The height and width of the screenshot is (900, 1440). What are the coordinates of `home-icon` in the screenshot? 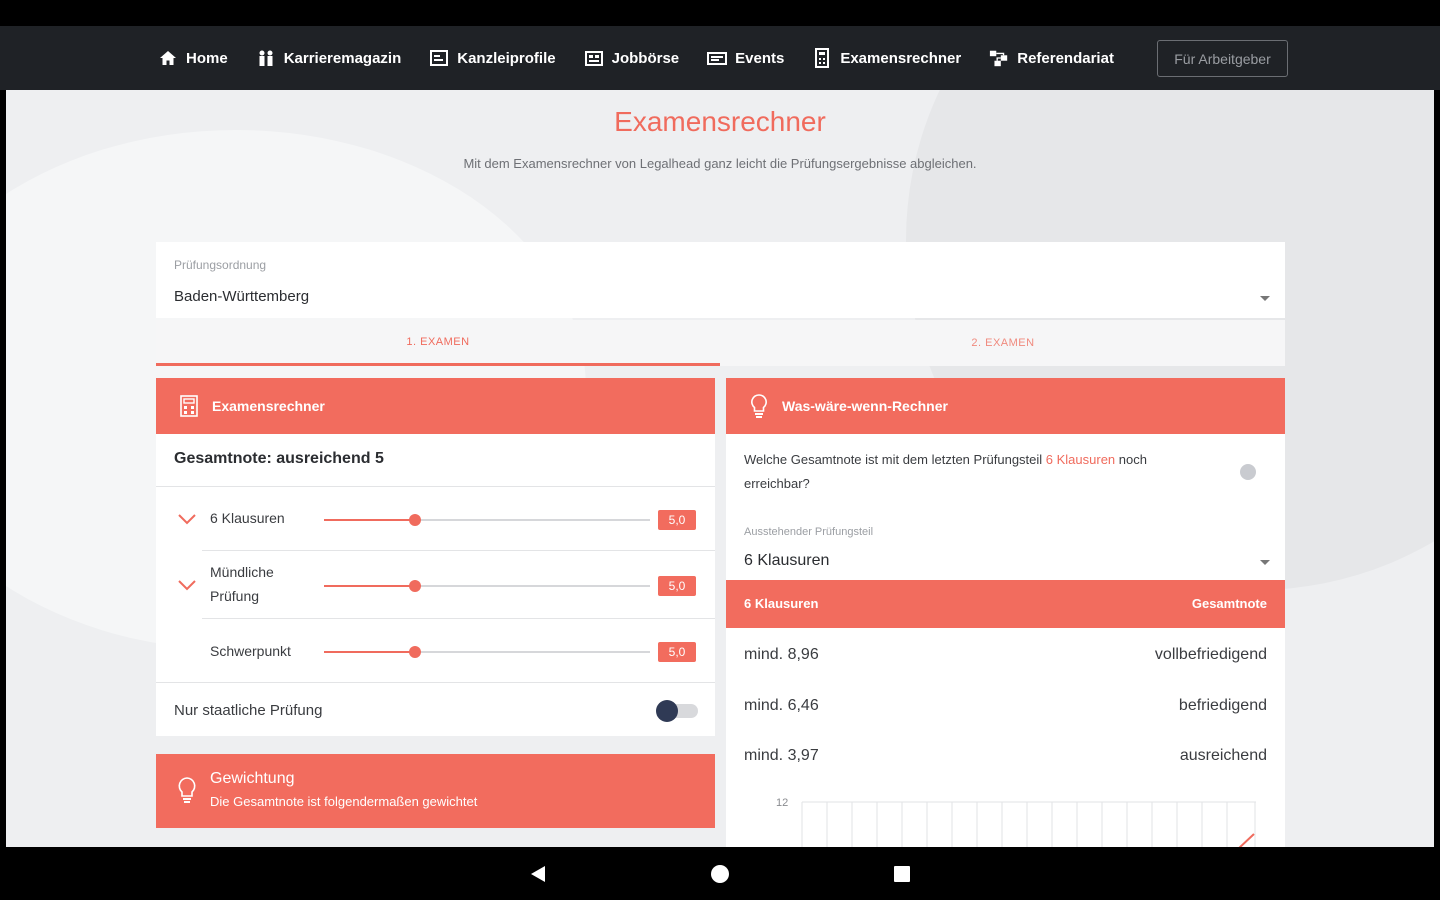 It's located at (168, 58).